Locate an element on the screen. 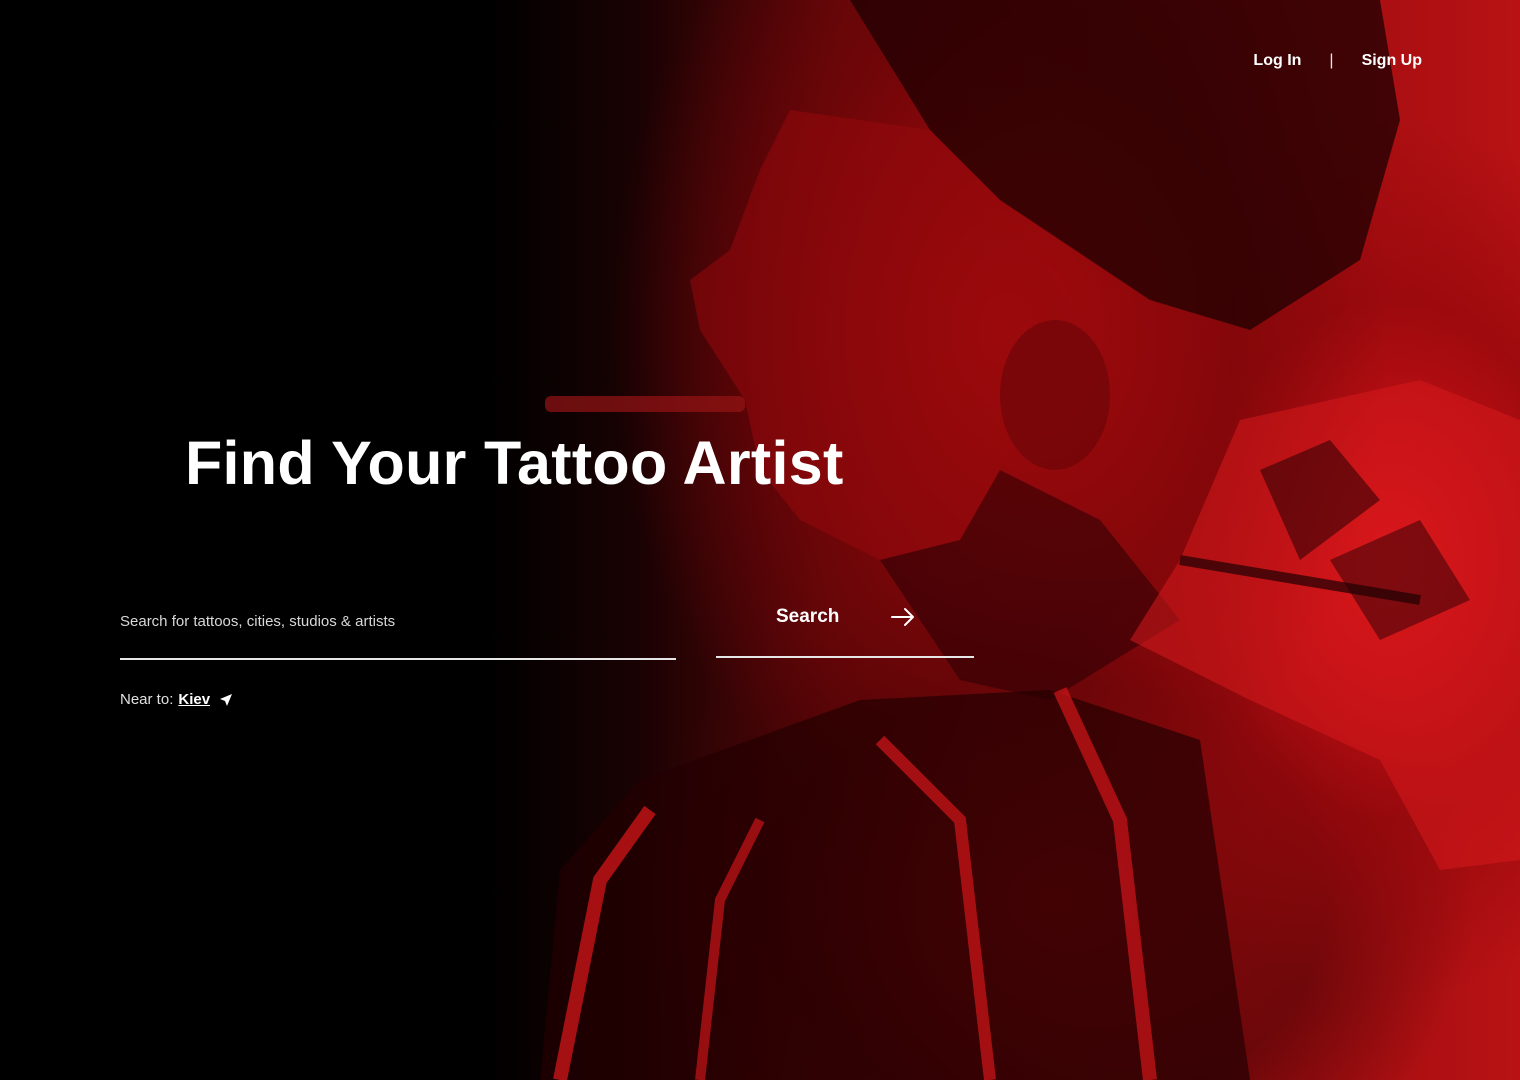 The height and width of the screenshot is (1080, 1520). search-field is located at coordinates (398, 628).